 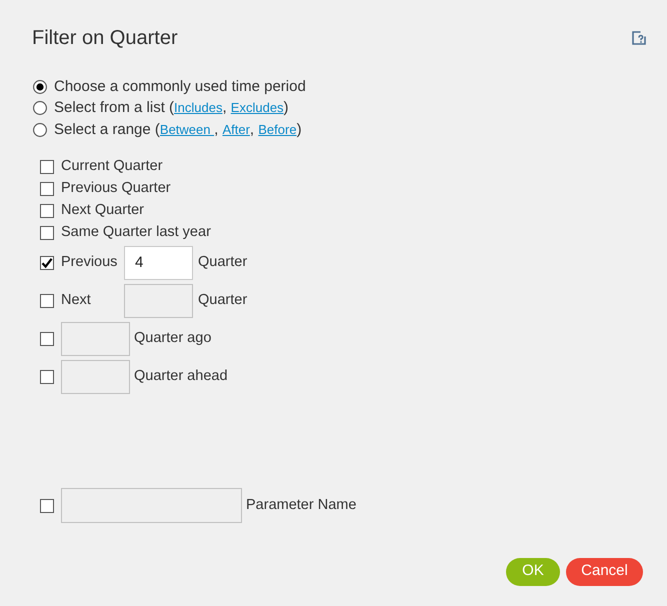 I want to click on checkbox-label: Next, so click(x=76, y=300).